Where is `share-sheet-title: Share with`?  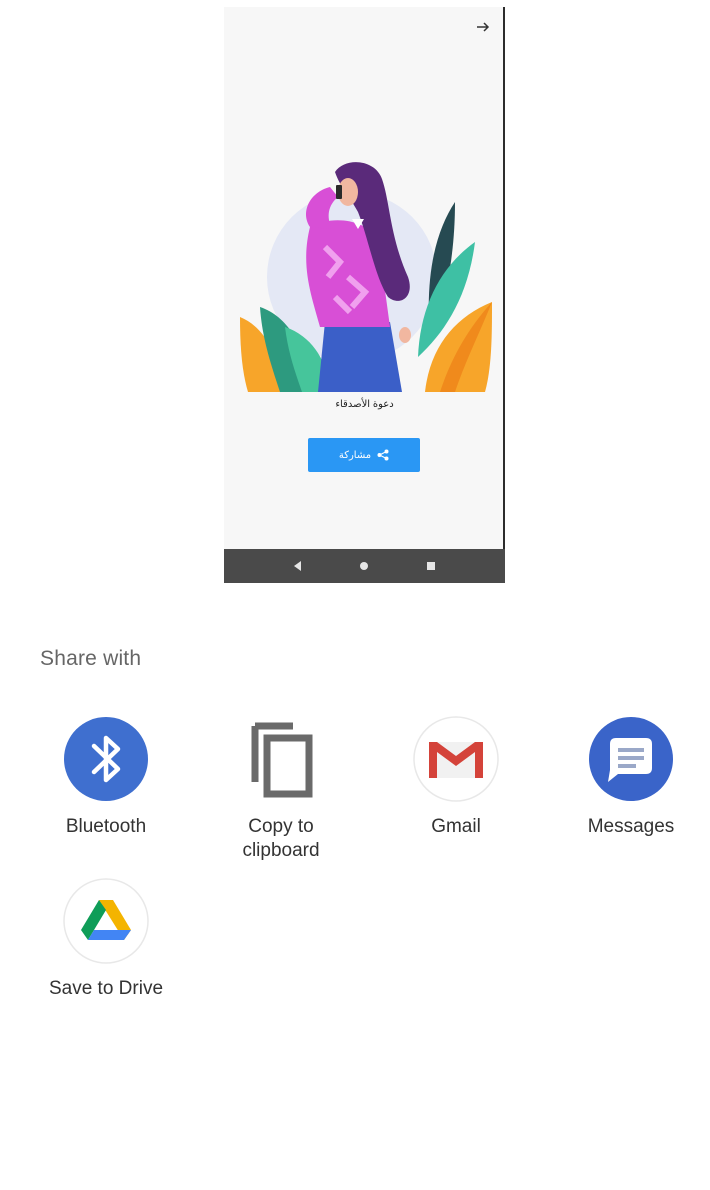
share-sheet-title: Share with is located at coordinates (91, 658).